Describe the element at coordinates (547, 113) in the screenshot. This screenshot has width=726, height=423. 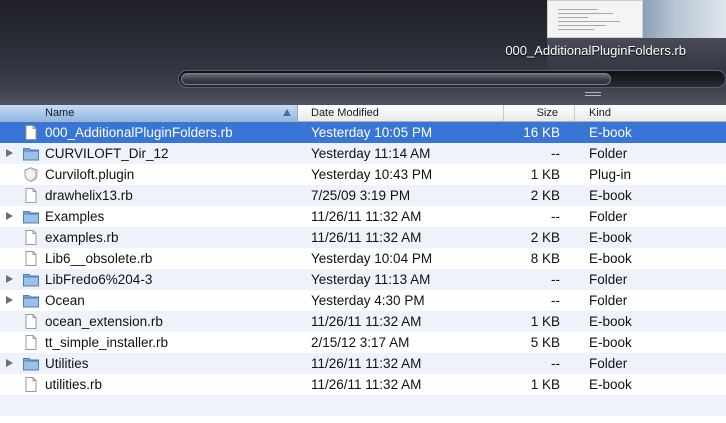
I see `column-header-size-label: Size` at that location.